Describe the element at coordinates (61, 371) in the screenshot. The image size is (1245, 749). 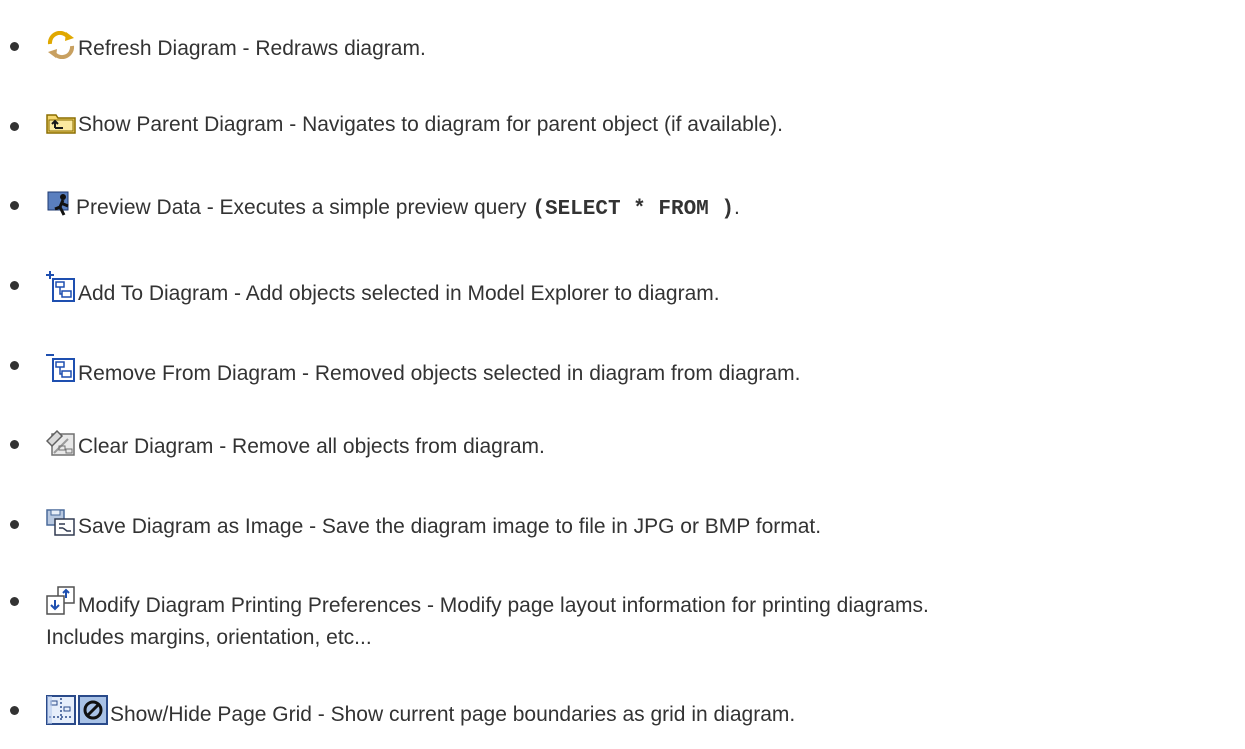
I see `remove-from-diagram-icon` at that location.